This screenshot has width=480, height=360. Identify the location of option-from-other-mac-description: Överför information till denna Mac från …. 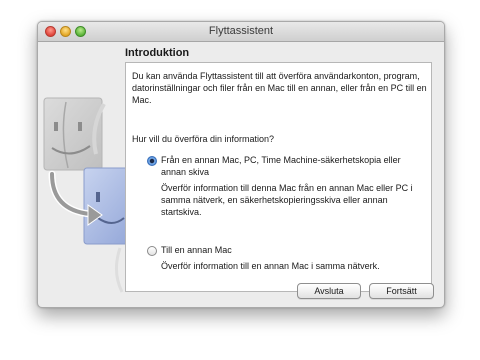
(287, 200).